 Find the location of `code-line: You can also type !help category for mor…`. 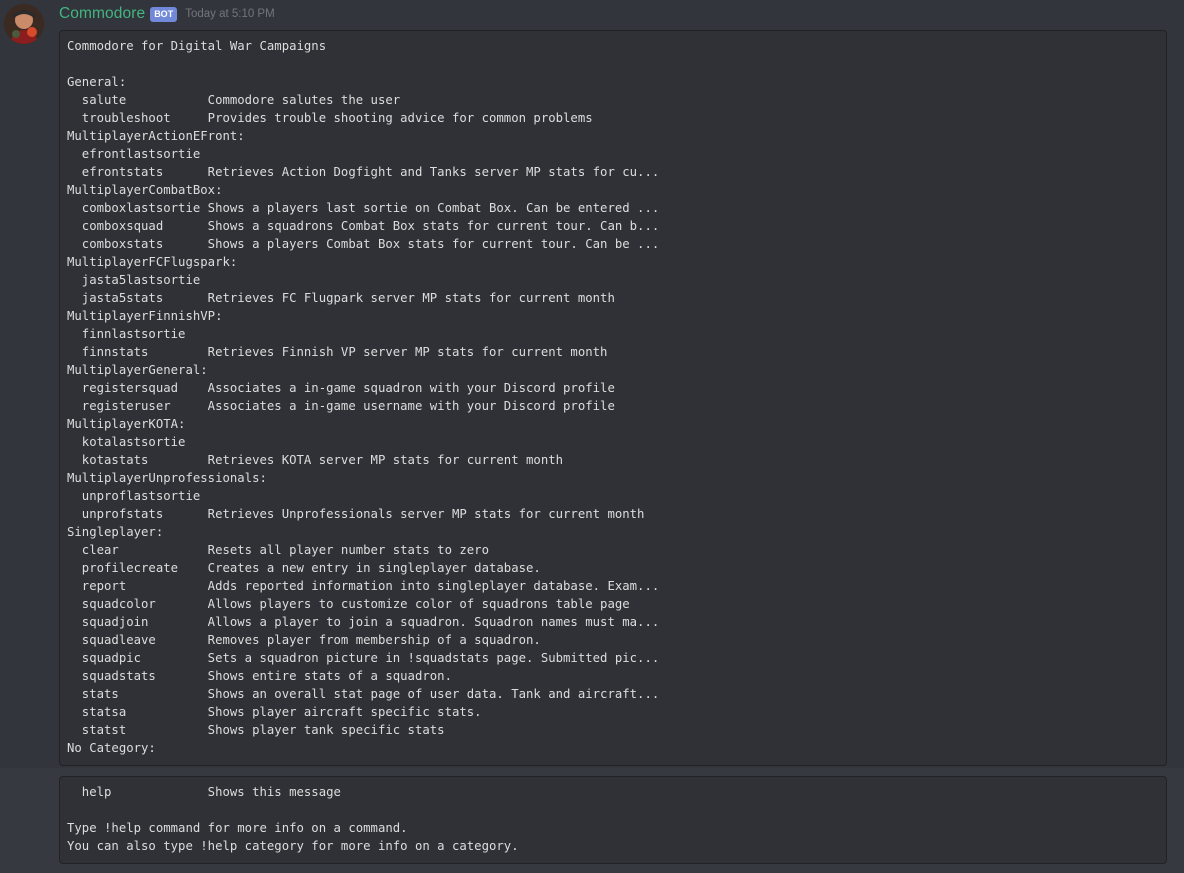

code-line: You can also type !help category for mor… is located at coordinates (293, 846).